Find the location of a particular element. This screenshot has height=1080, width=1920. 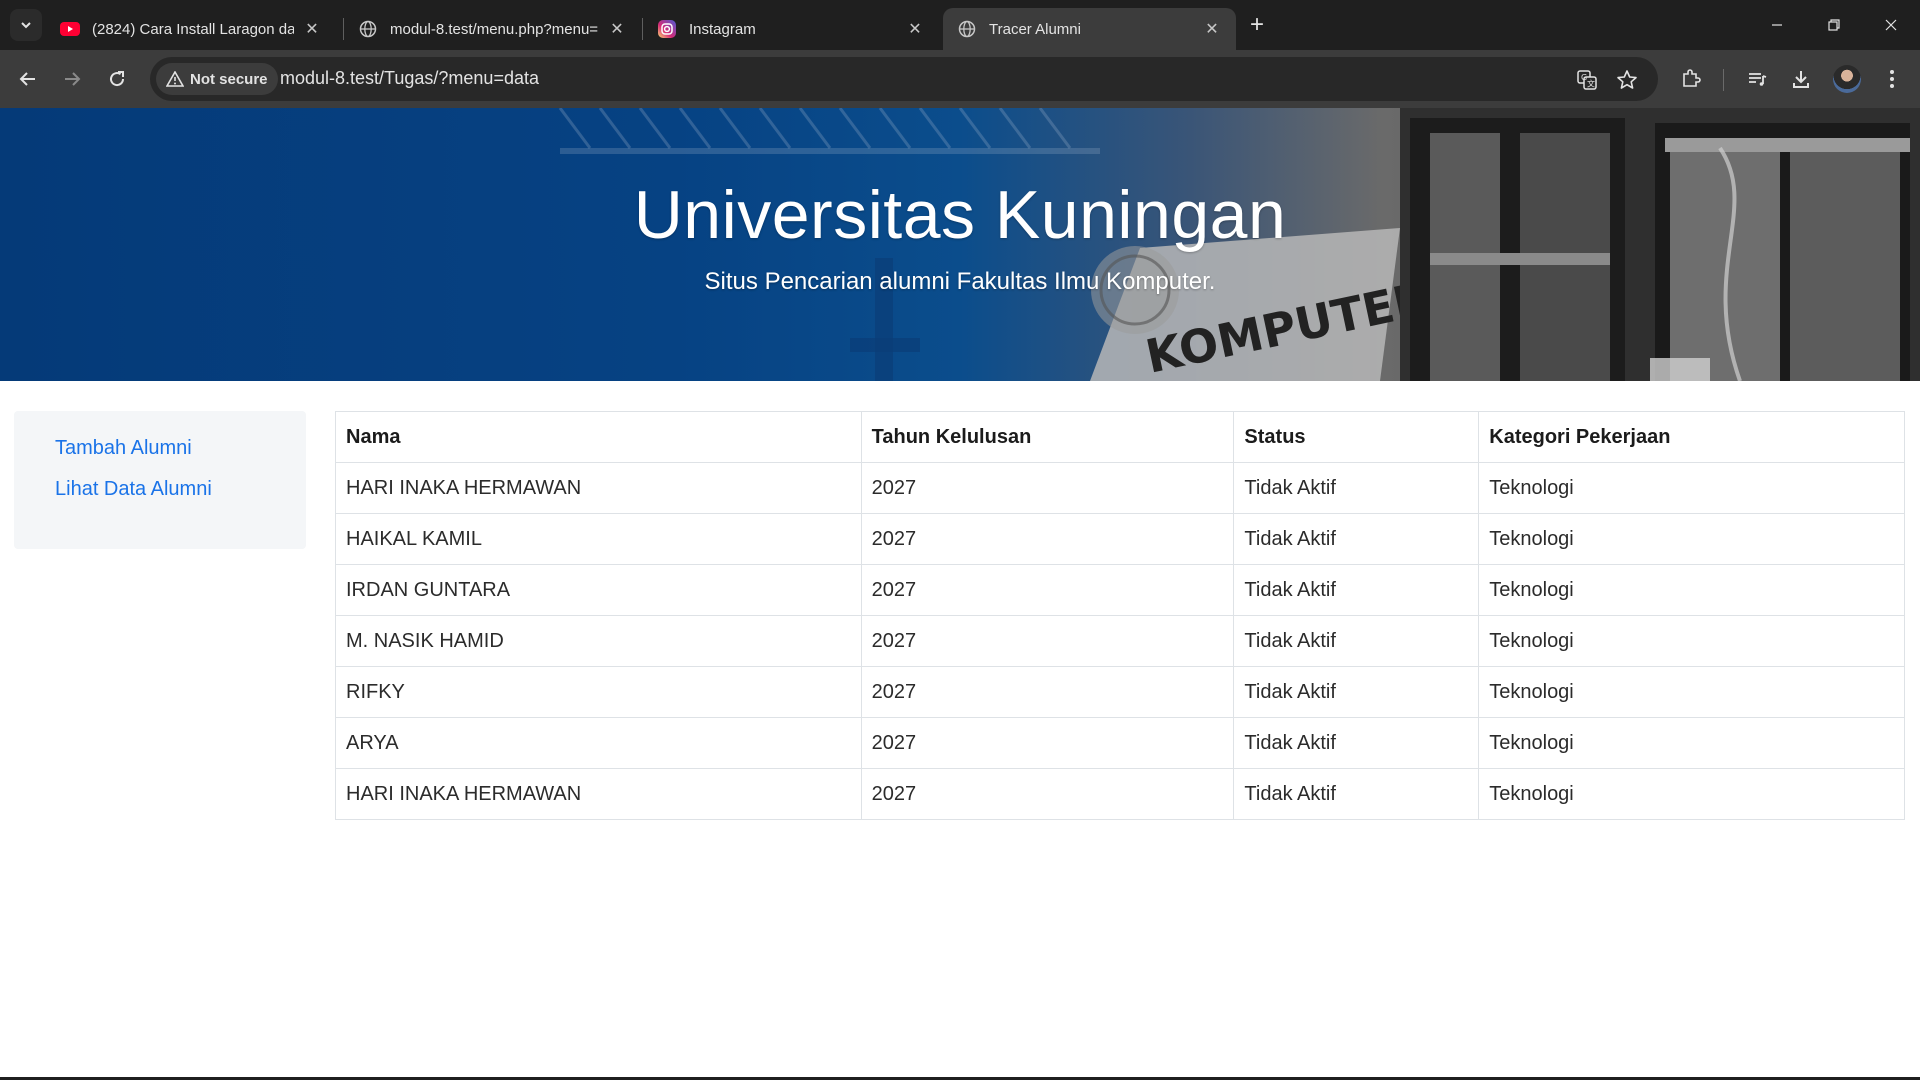

tab-search-button is located at coordinates (26, 25).